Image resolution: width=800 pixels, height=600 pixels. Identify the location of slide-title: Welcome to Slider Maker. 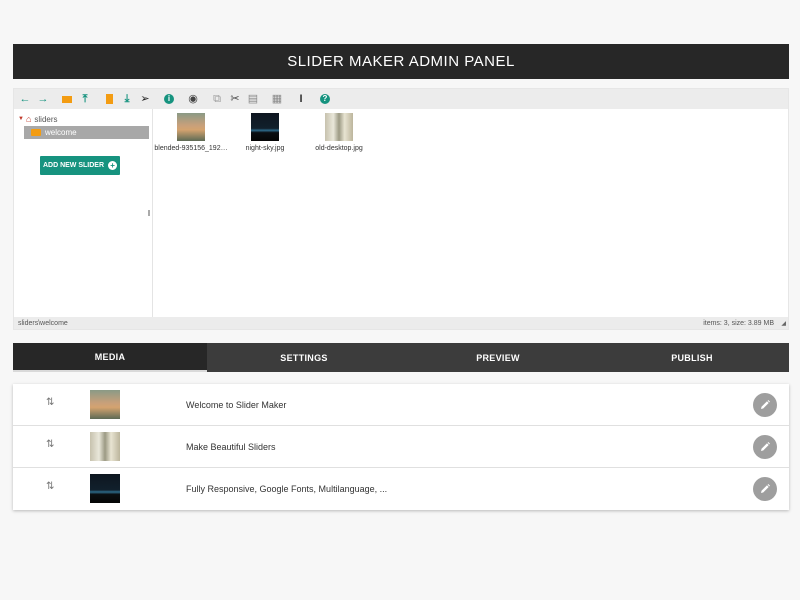
(236, 404).